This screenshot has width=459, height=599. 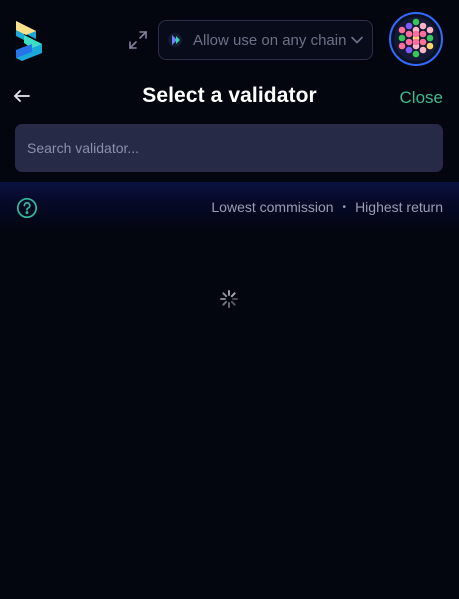 I want to click on page-title: Select a validator, so click(x=229, y=95).